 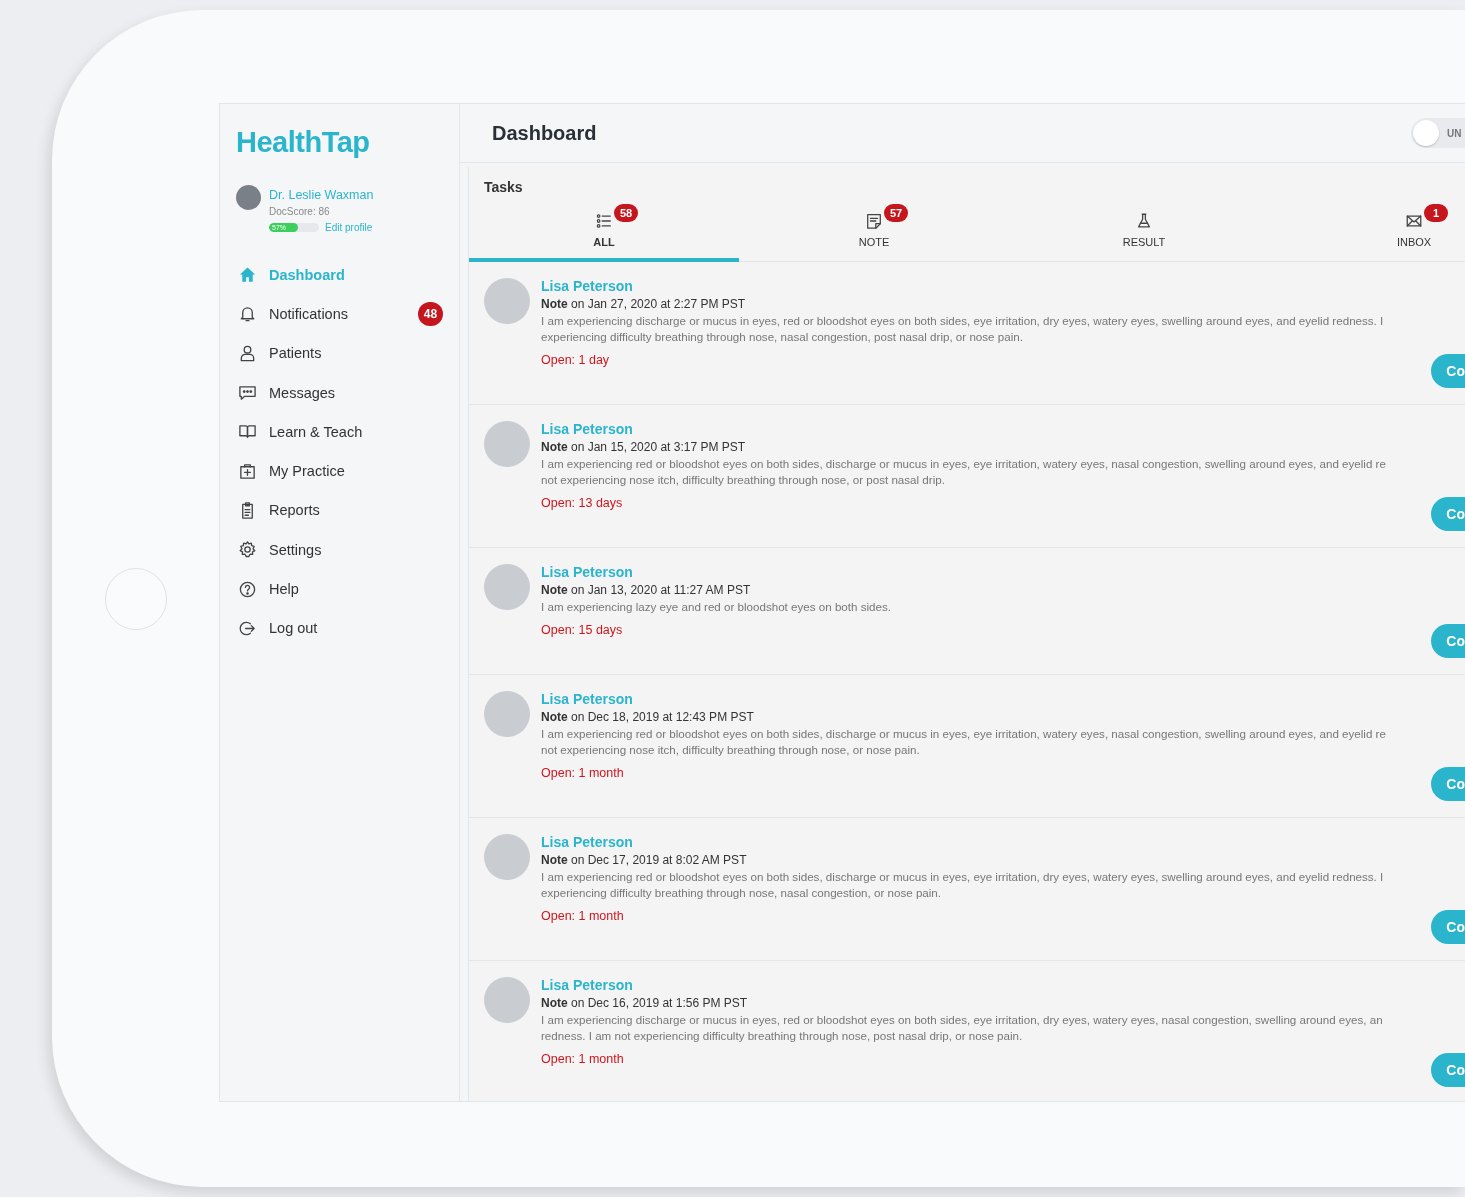 What do you see at coordinates (339, 275) in the screenshot?
I see `nav-item: Dashboard` at bounding box center [339, 275].